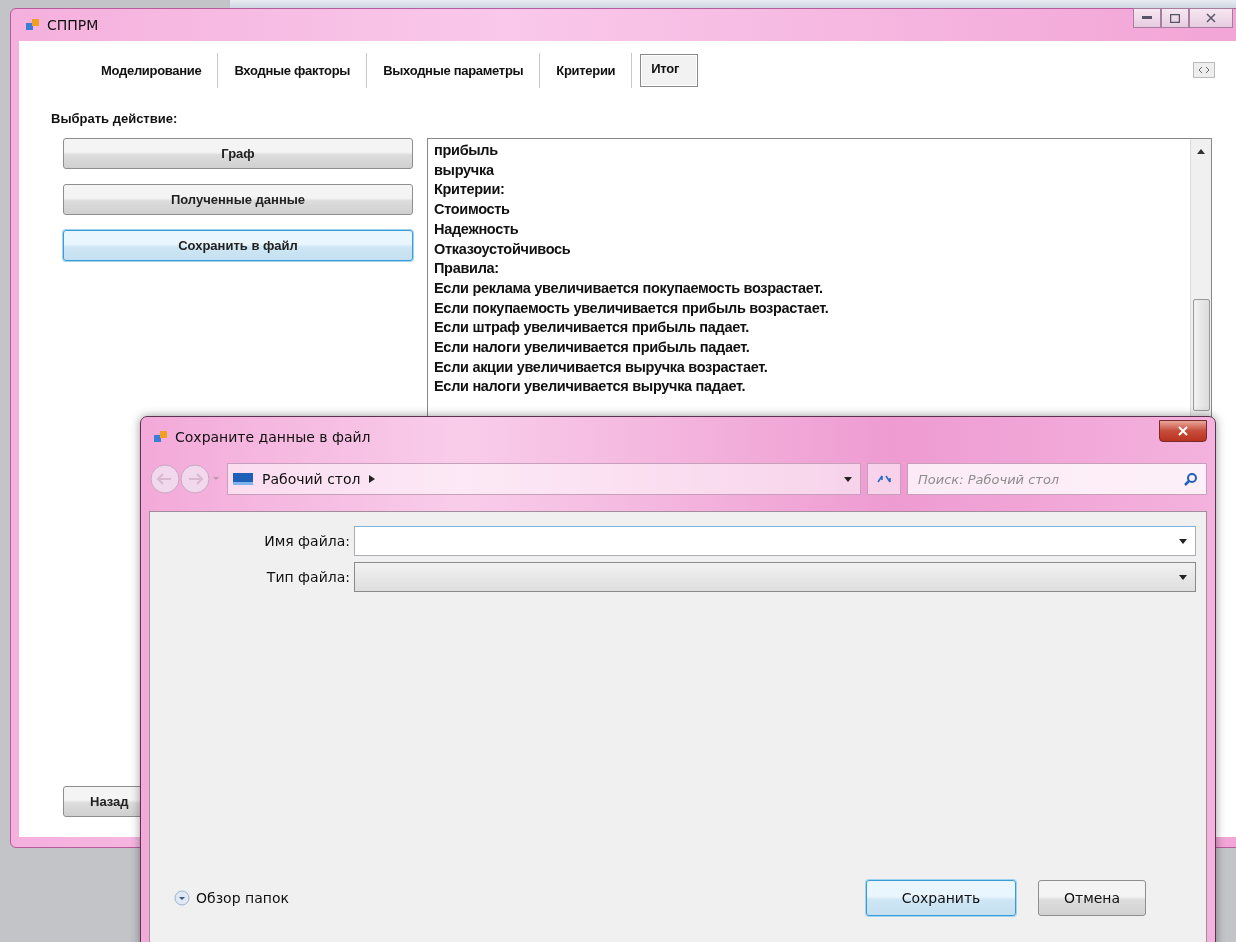 The width and height of the screenshot is (1236, 942). I want to click on field-label: Тип файла:, so click(308, 577).